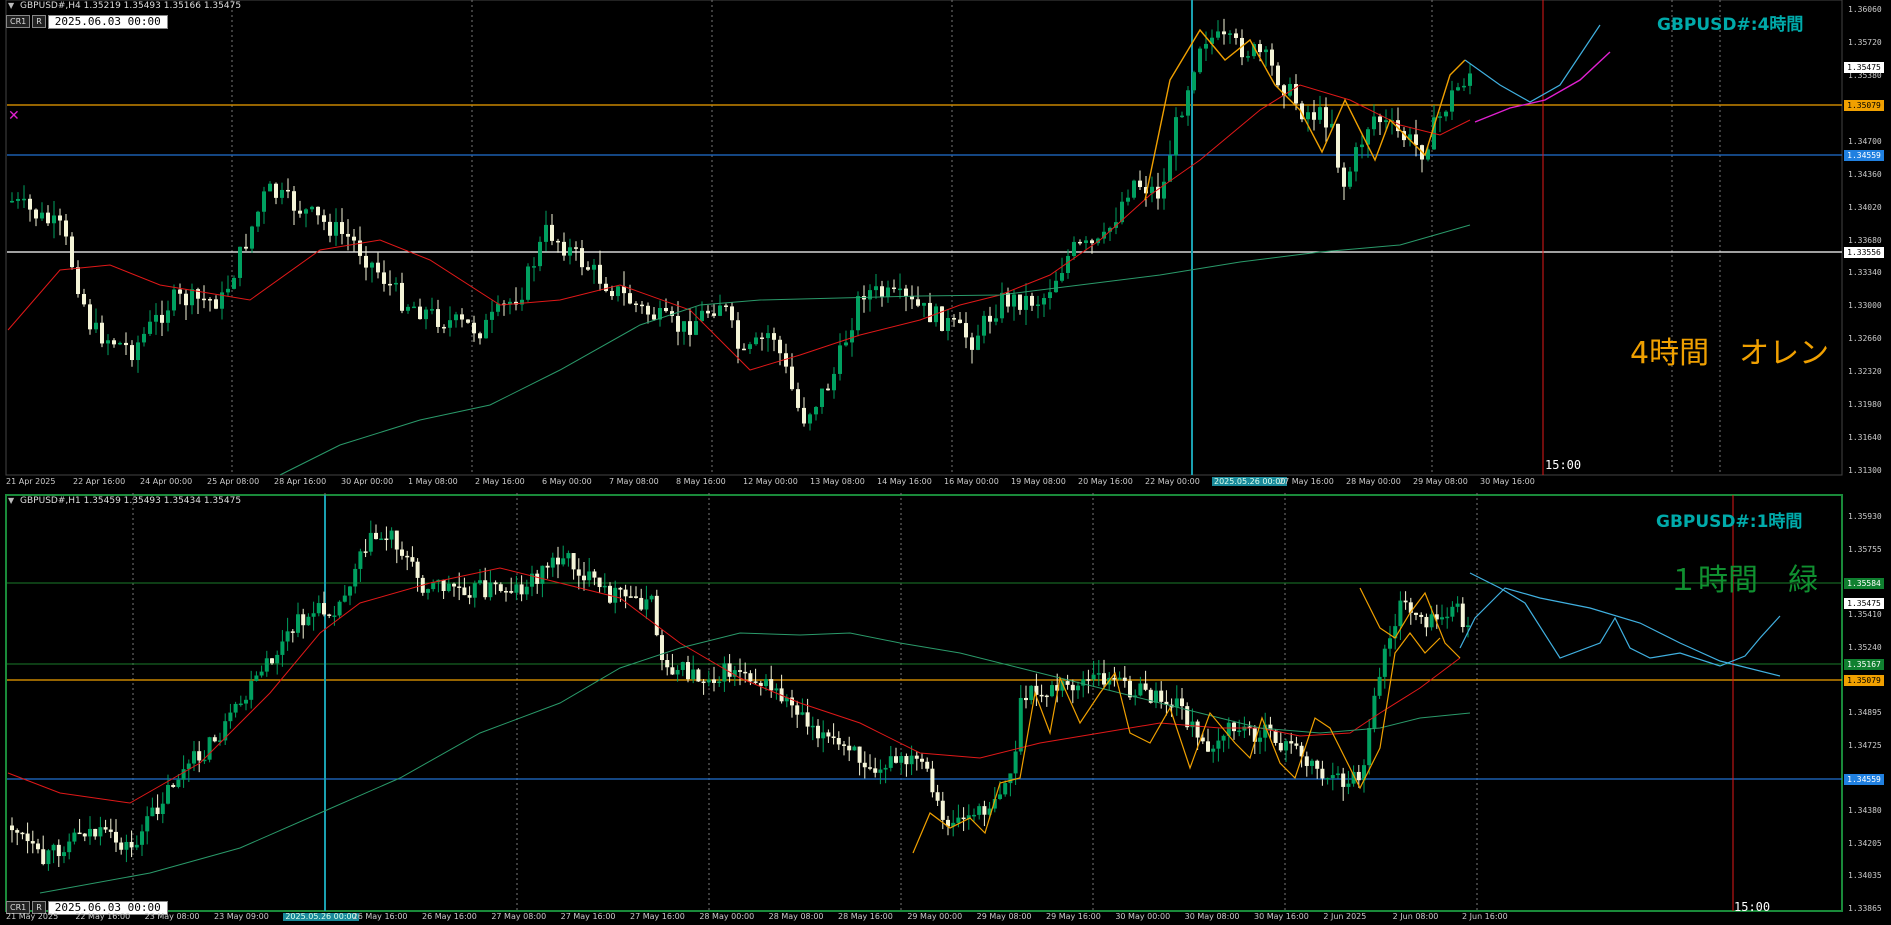  I want to click on price-tag: 1.35475, so click(1864, 603).